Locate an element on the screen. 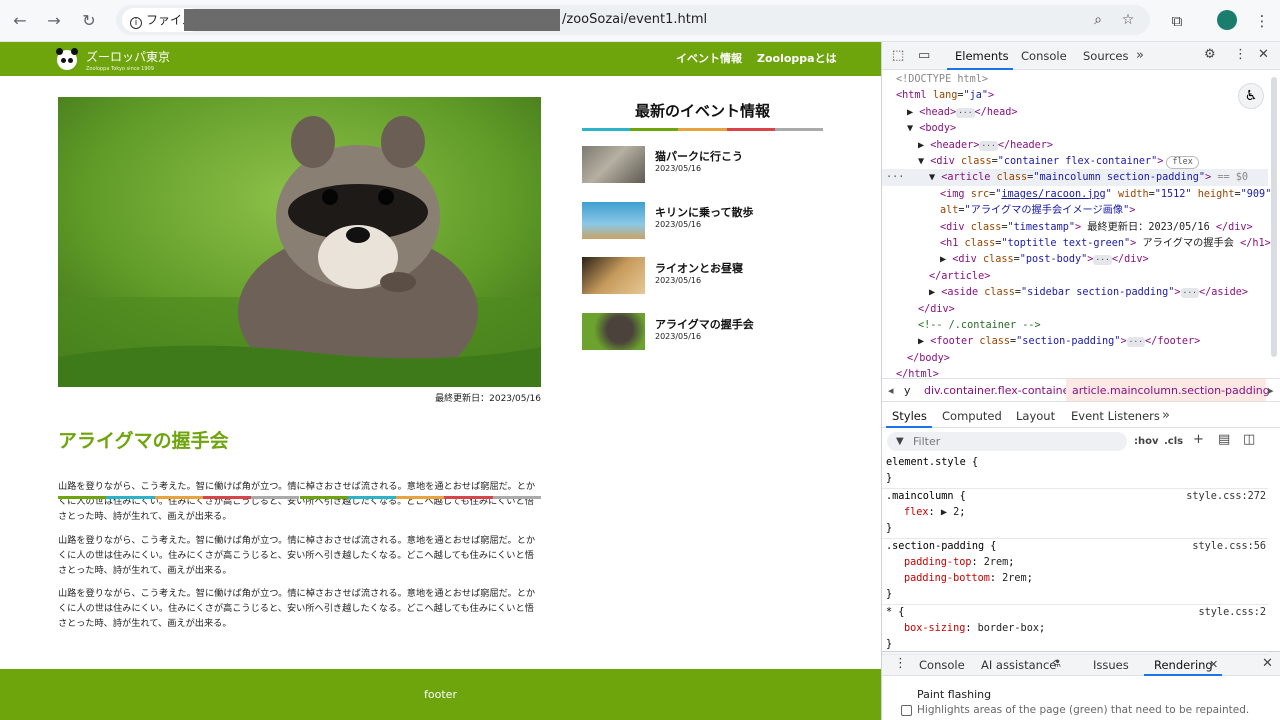 Image resolution: width=1280 pixels, height=720 pixels. drawer-tab-issues: Issues is located at coordinates (1111, 665).